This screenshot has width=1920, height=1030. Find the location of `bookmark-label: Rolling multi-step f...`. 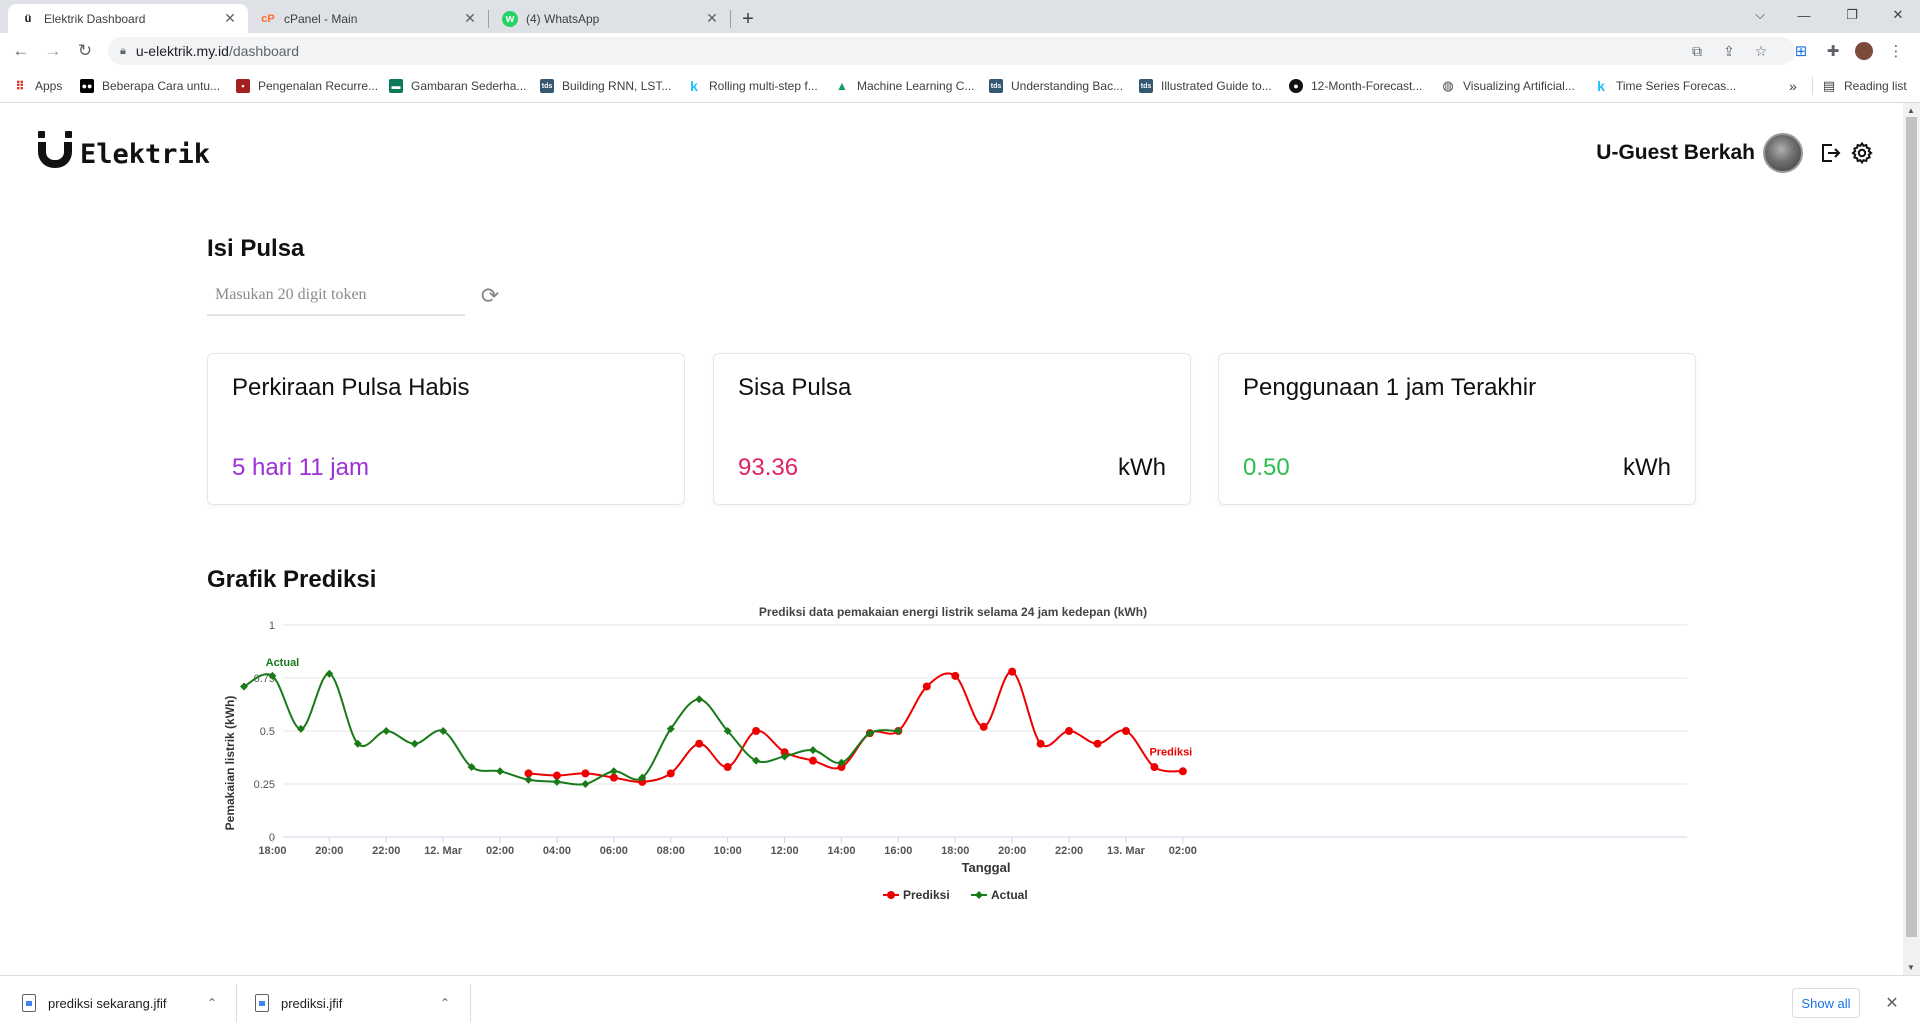

bookmark-label: Rolling multi-step f... is located at coordinates (763, 86).